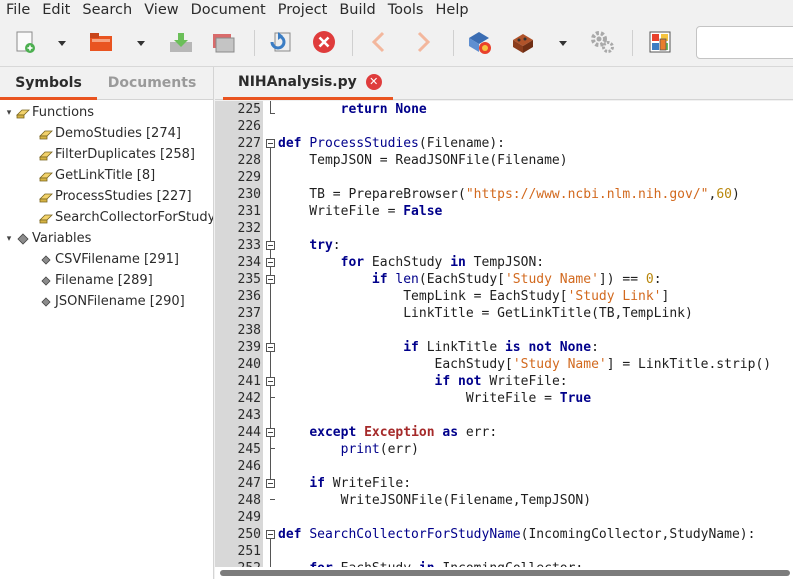  I want to click on line-number: 247, so click(249, 483).